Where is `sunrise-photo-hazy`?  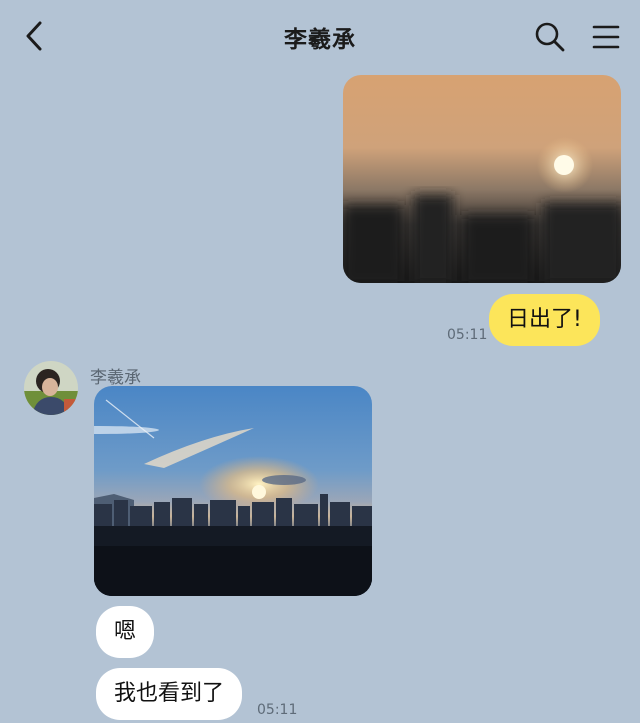 sunrise-photo-hazy is located at coordinates (482, 179).